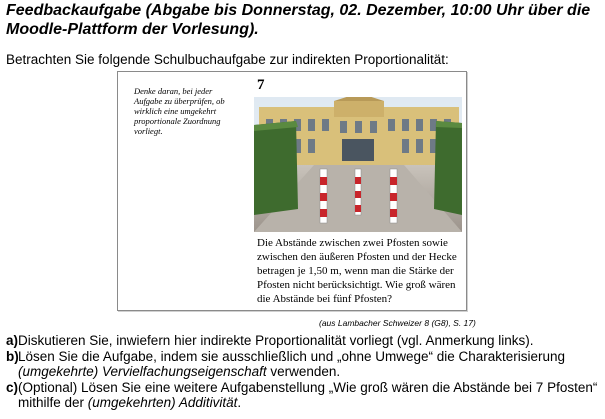 The image size is (605, 419). Describe the element at coordinates (358, 164) in the screenshot. I see `palace-photo` at that location.